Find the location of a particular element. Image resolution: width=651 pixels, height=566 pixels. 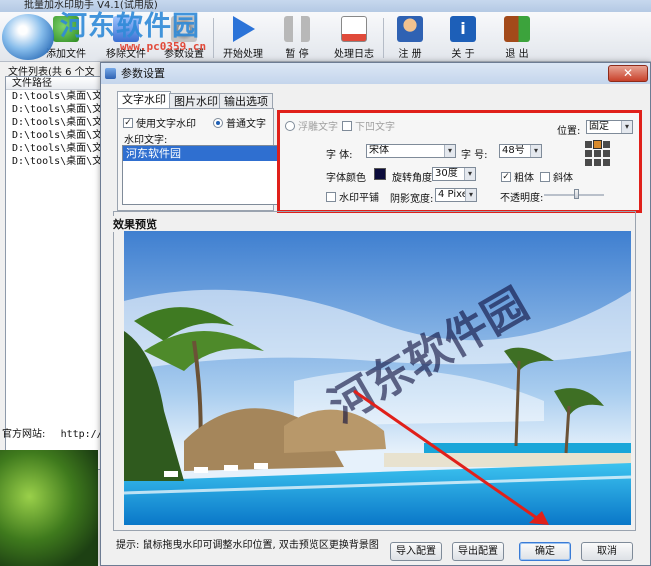

site-watermark-url: www.pc0359.cn is located at coordinates (163, 46).